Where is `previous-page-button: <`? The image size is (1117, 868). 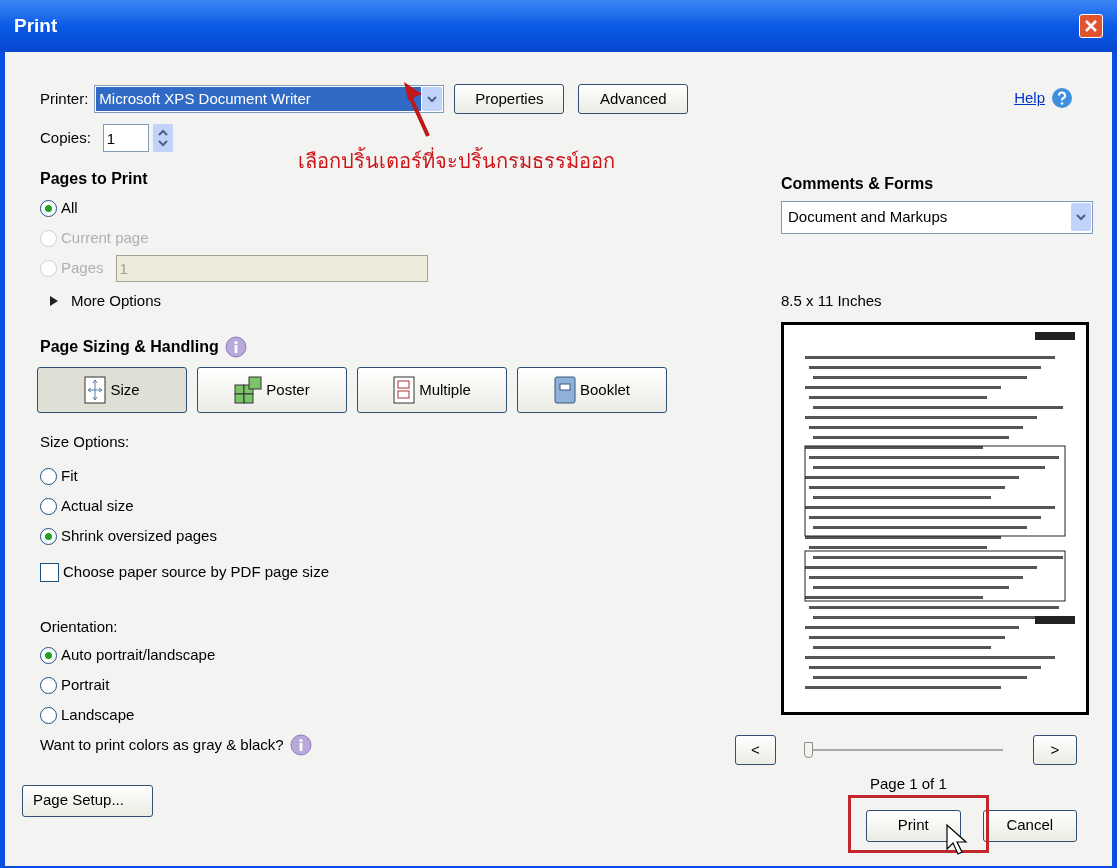 previous-page-button: < is located at coordinates (755, 750).